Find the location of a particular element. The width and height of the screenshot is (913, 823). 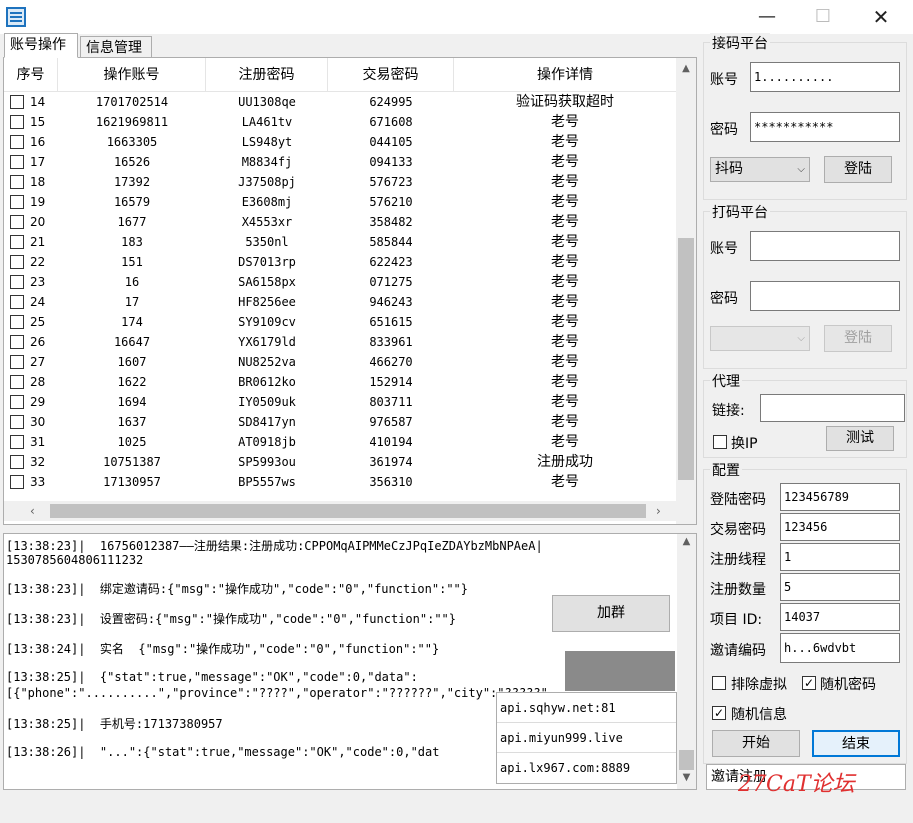

grid-vertical-scrollbar: ▲ is located at coordinates (686, 291).